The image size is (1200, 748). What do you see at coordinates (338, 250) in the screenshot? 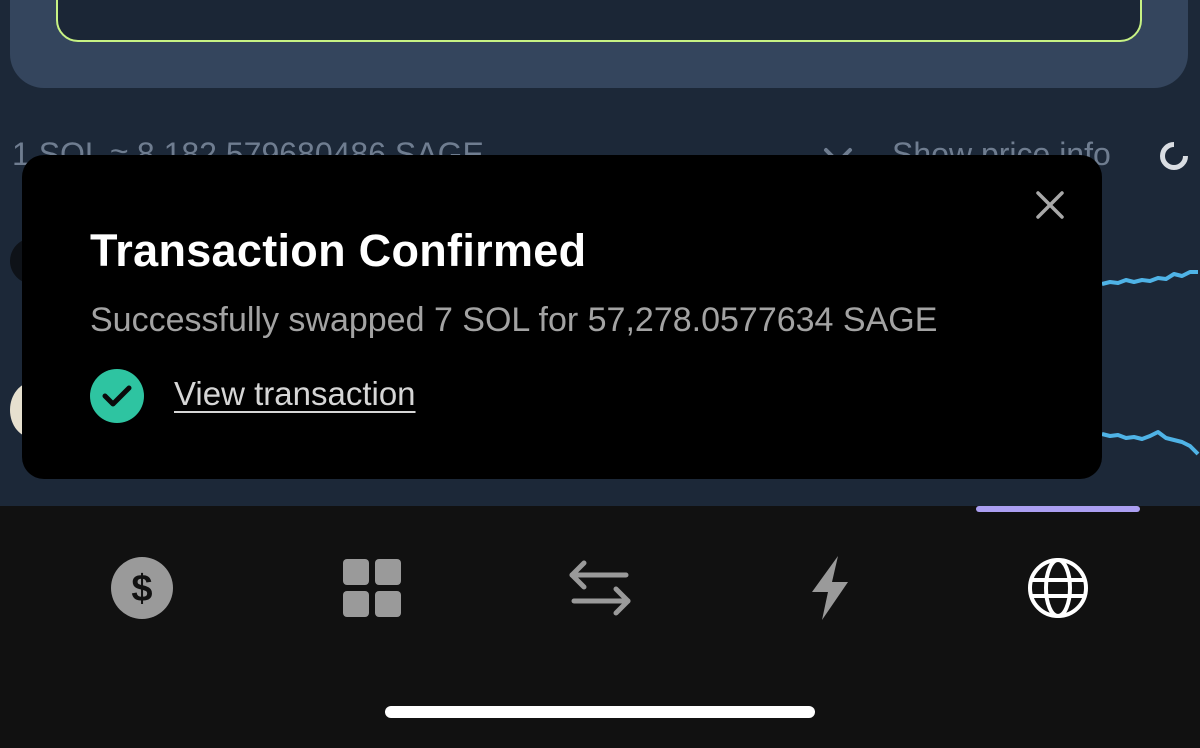
I see `toast-title: Transaction Confirmed` at bounding box center [338, 250].